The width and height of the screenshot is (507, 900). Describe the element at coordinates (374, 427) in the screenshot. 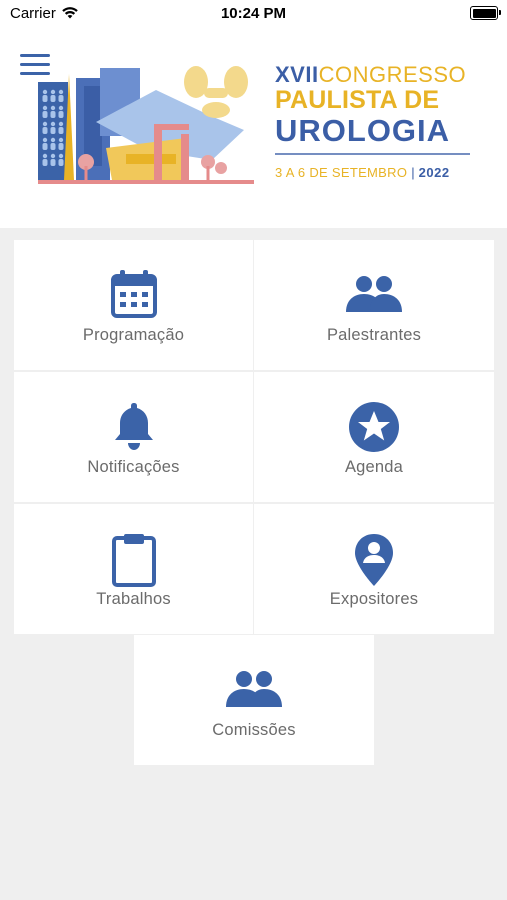

I see `star-circle-icon` at that location.